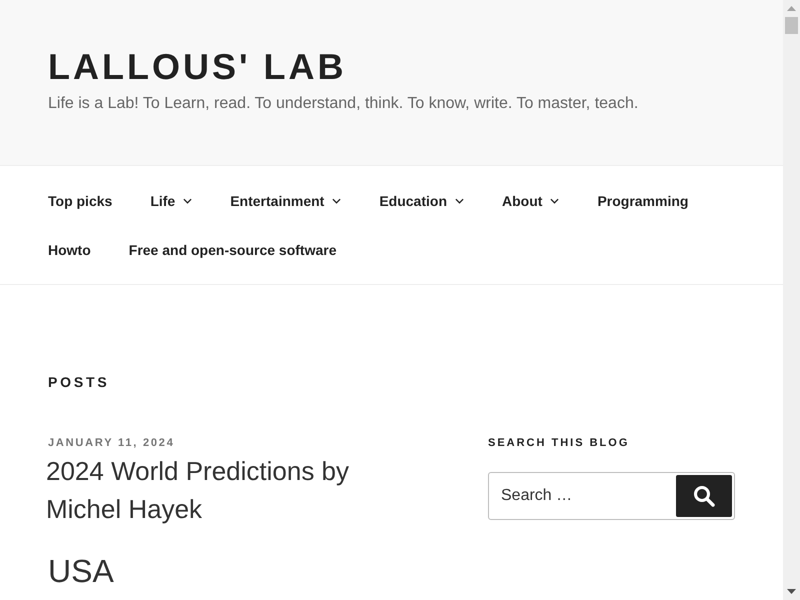  What do you see at coordinates (559, 443) in the screenshot?
I see `widget-title: SEARCH THIS BLOG` at bounding box center [559, 443].